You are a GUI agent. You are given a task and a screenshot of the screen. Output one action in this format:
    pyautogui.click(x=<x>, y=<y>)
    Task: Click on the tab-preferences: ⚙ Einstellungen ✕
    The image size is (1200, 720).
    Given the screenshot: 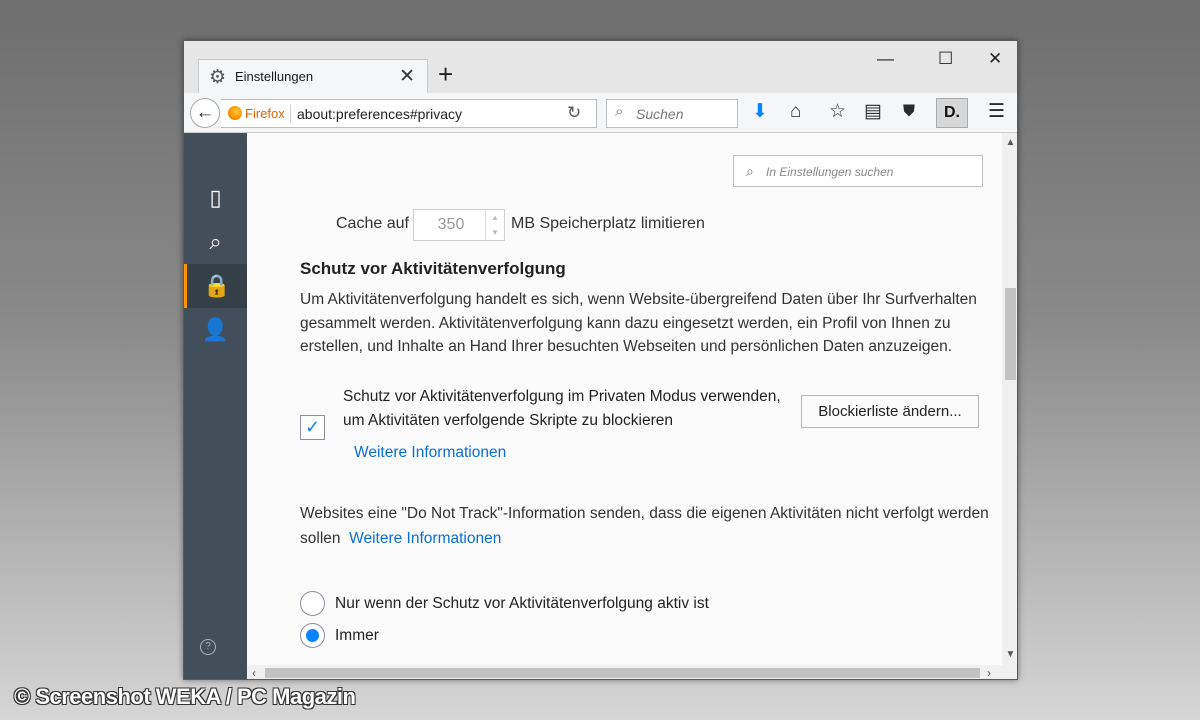 What is the action you would take?
    pyautogui.click(x=313, y=76)
    